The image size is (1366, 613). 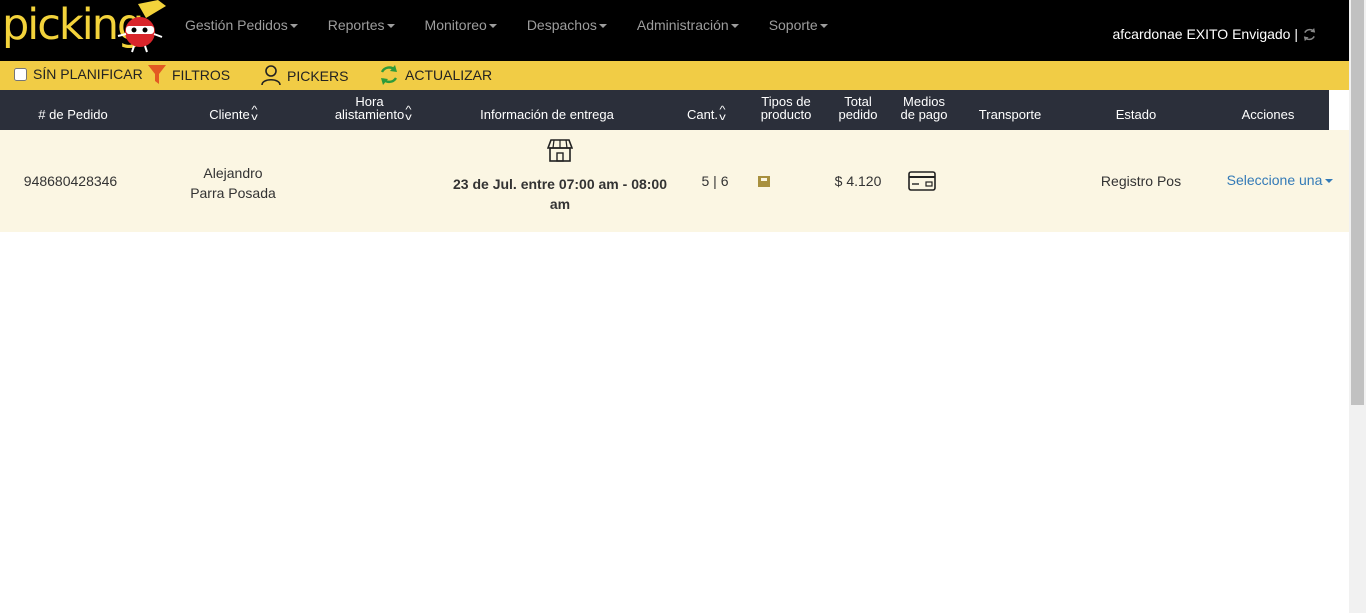 I want to click on credit-card-icon, so click(x=922, y=182).